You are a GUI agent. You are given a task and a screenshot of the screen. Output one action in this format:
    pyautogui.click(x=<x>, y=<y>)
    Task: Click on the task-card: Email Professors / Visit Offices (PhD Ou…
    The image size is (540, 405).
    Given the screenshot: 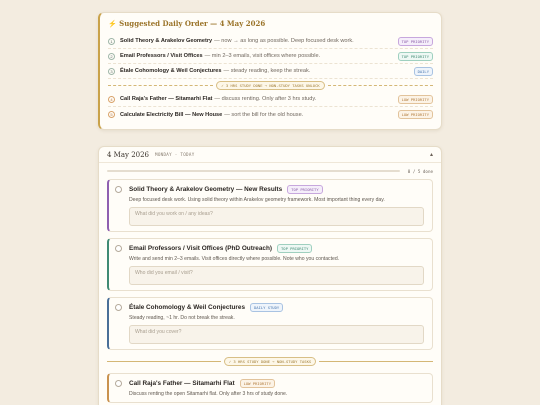 What is the action you would take?
    pyautogui.click(x=270, y=264)
    